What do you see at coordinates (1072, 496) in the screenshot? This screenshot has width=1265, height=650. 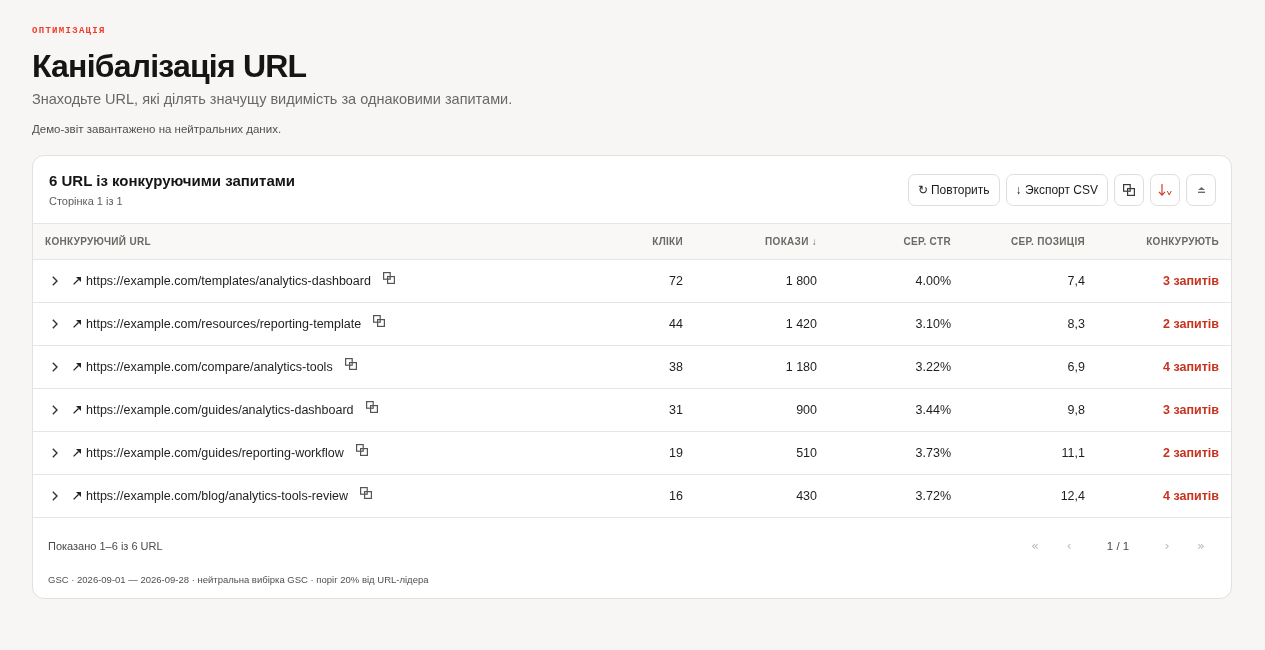 I see `table-cell-text: 12,4` at bounding box center [1072, 496].